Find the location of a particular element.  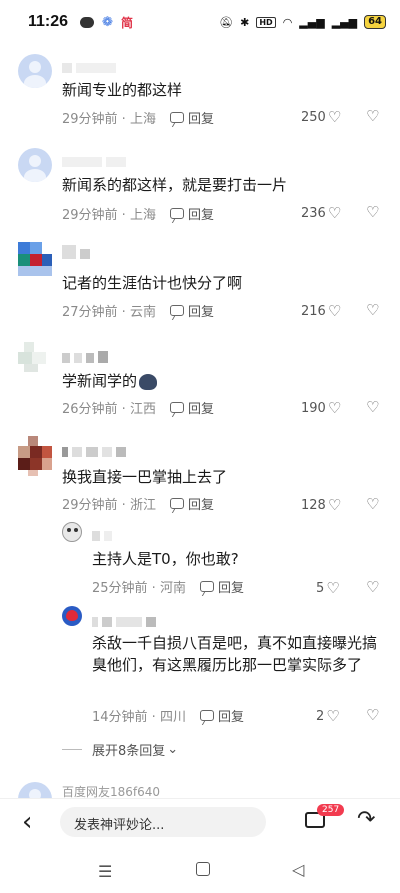

jian-badge: 简 is located at coordinates (126, 22).